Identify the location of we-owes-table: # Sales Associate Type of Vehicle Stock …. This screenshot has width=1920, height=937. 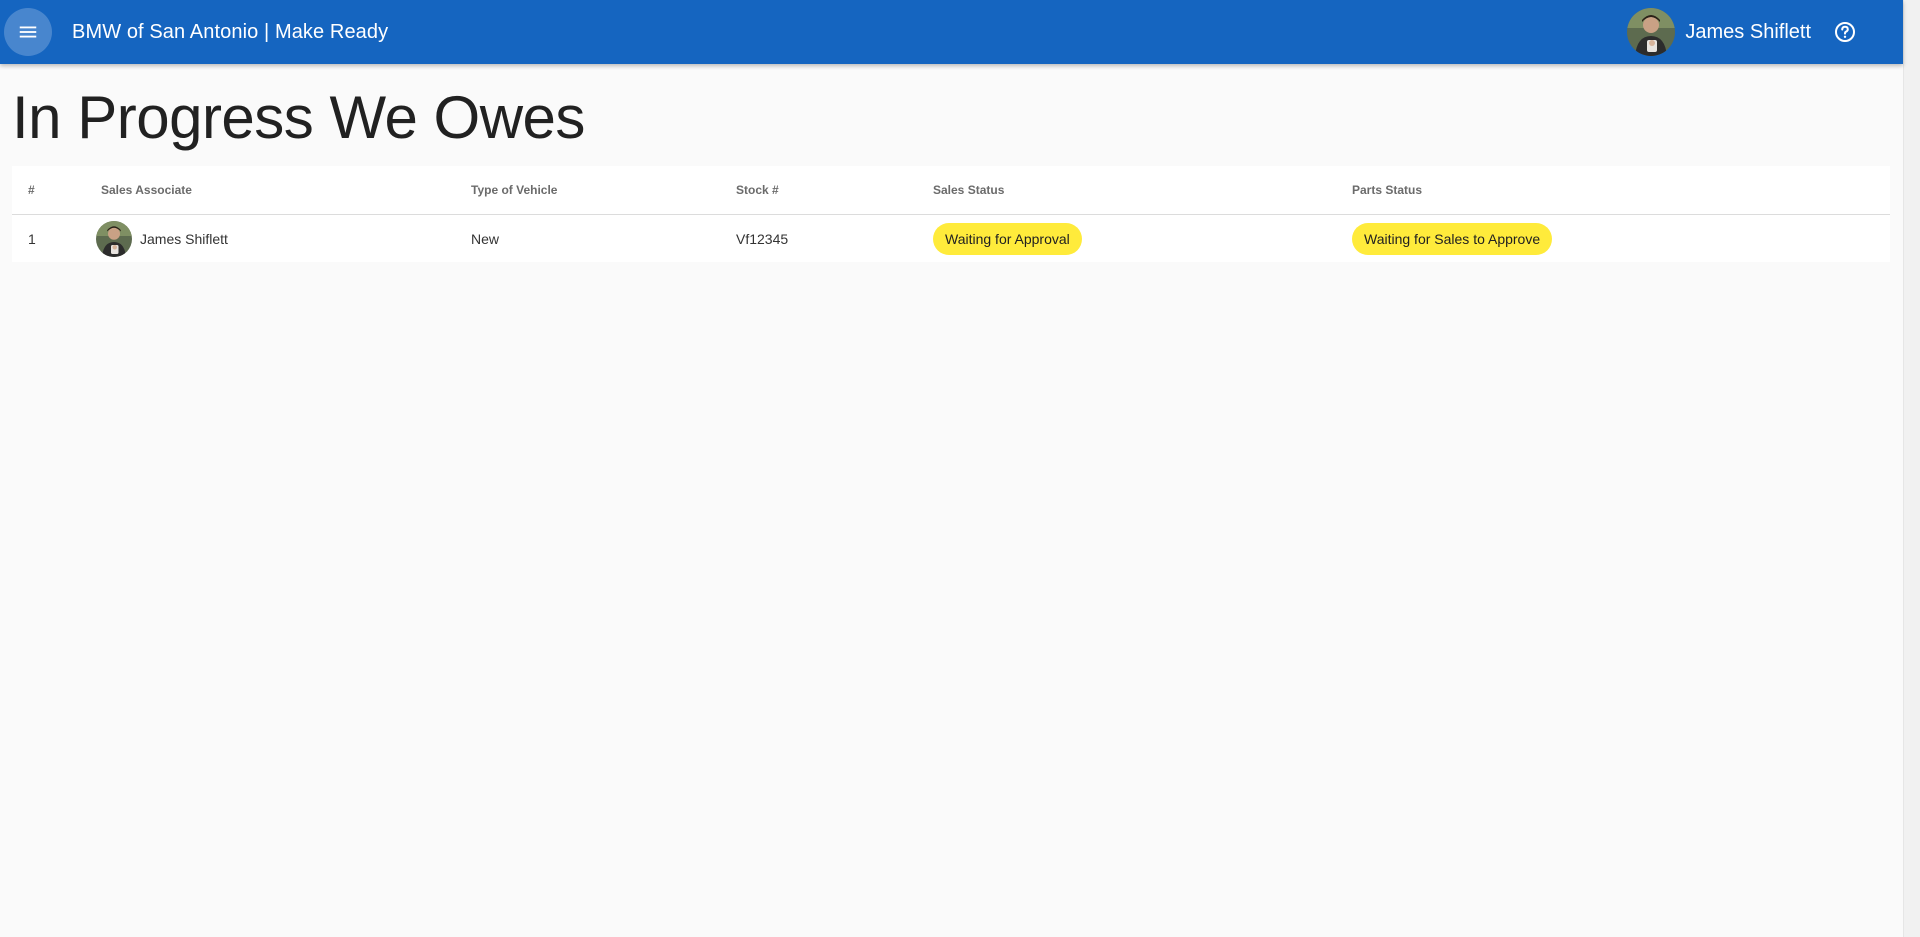
(951, 214).